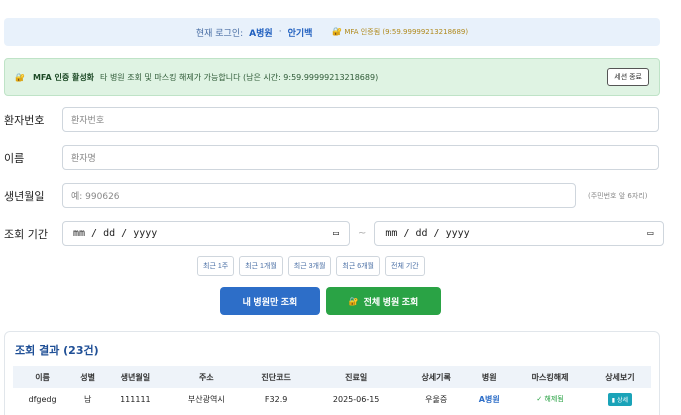 The width and height of the screenshot is (681, 415). I want to click on period-label: 조회 기간, so click(26, 234).